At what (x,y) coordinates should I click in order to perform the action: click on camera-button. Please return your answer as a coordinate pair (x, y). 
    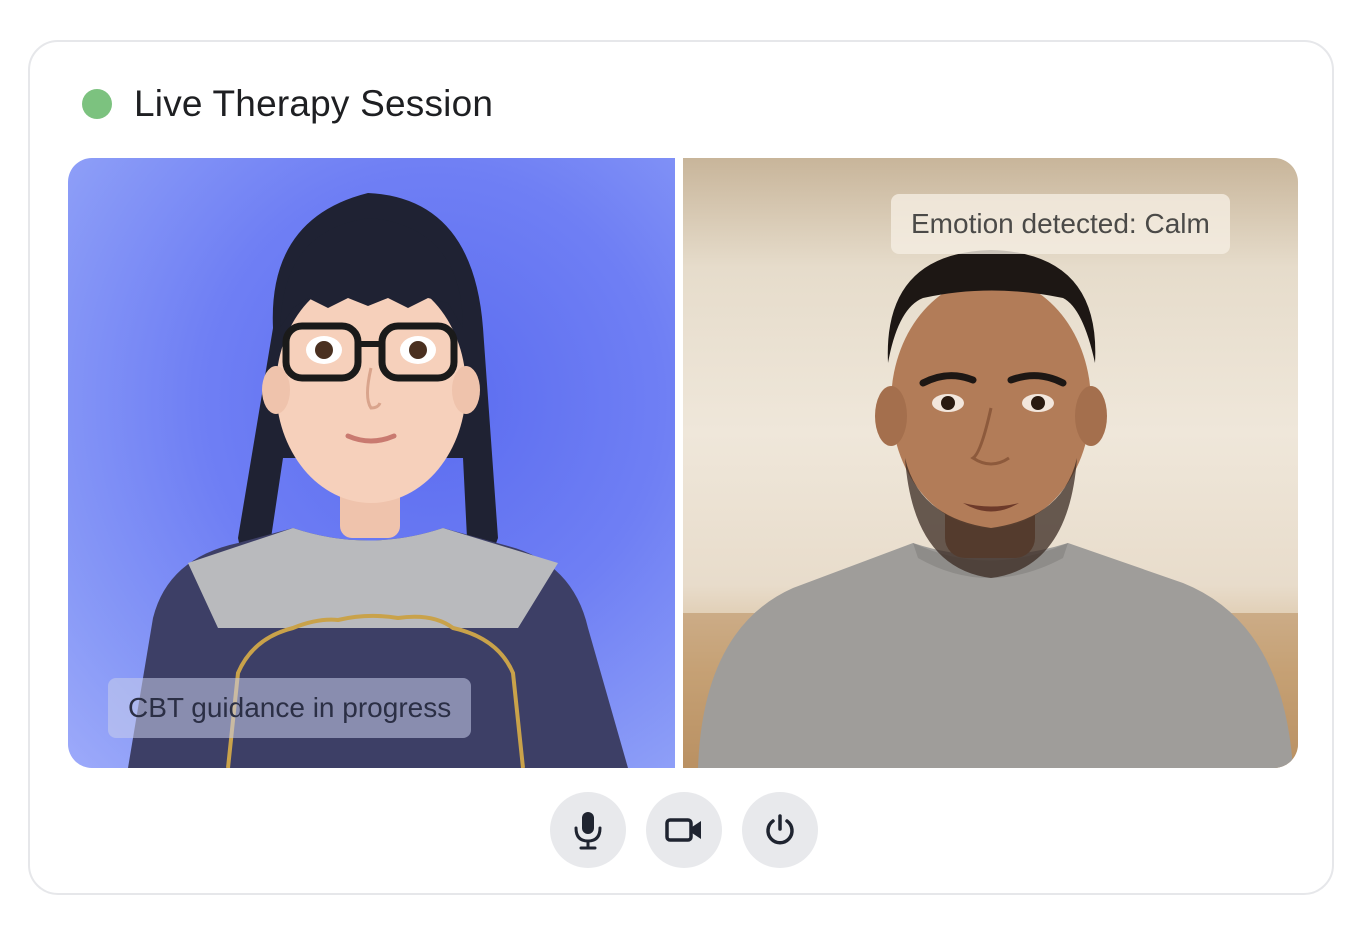
    Looking at the image, I should click on (684, 830).